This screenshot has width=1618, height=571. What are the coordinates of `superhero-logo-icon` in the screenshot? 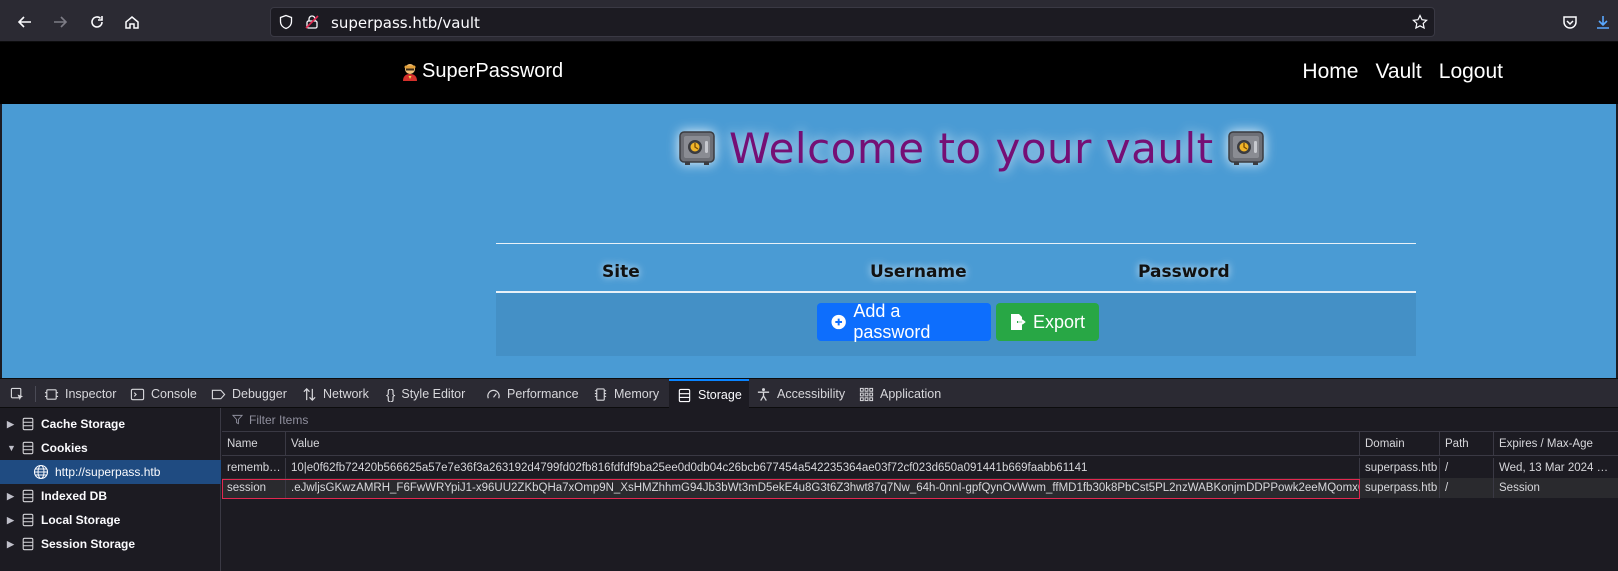 It's located at (410, 72).